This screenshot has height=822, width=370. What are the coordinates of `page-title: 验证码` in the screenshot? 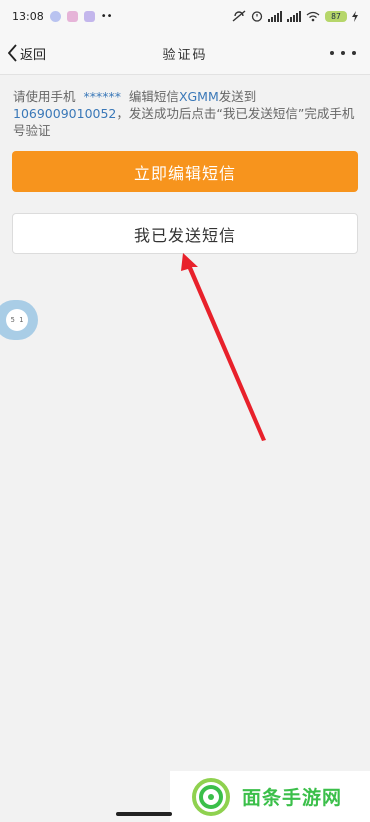 It's located at (185, 55).